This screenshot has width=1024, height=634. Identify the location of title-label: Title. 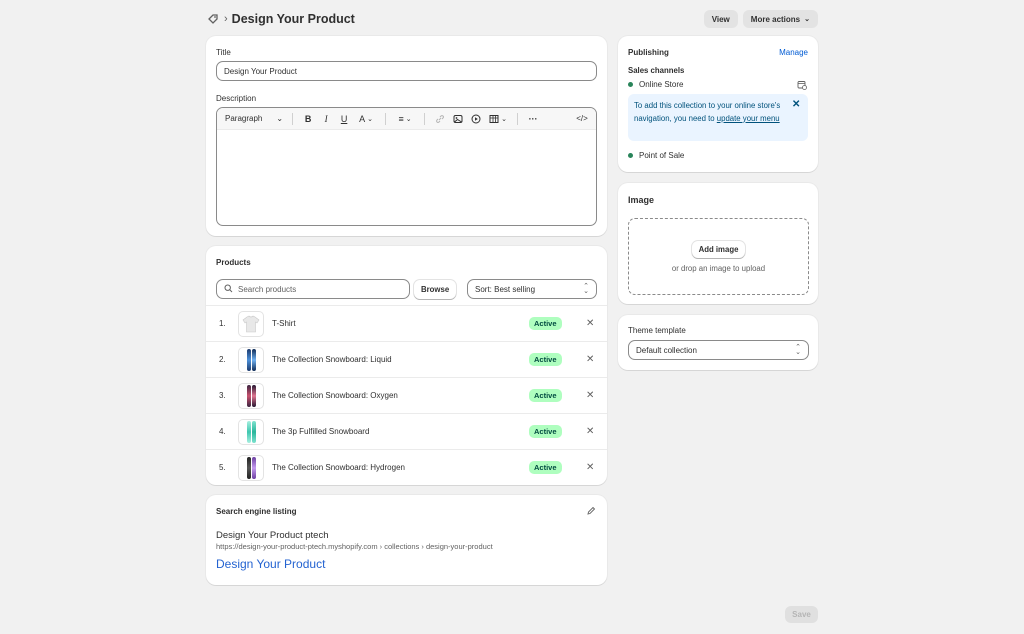
(223, 52).